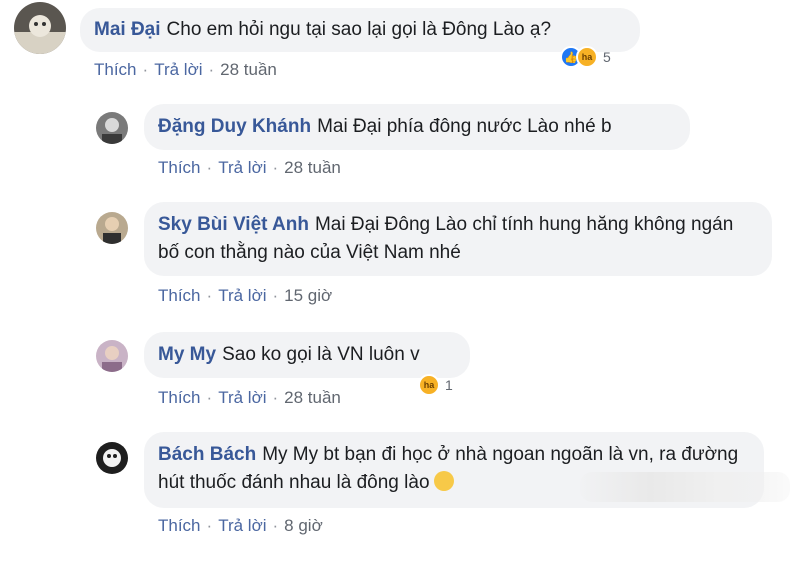  What do you see at coordinates (242, 295) in the screenshot?
I see `reply-link-reply-2: Trả lời` at bounding box center [242, 295].